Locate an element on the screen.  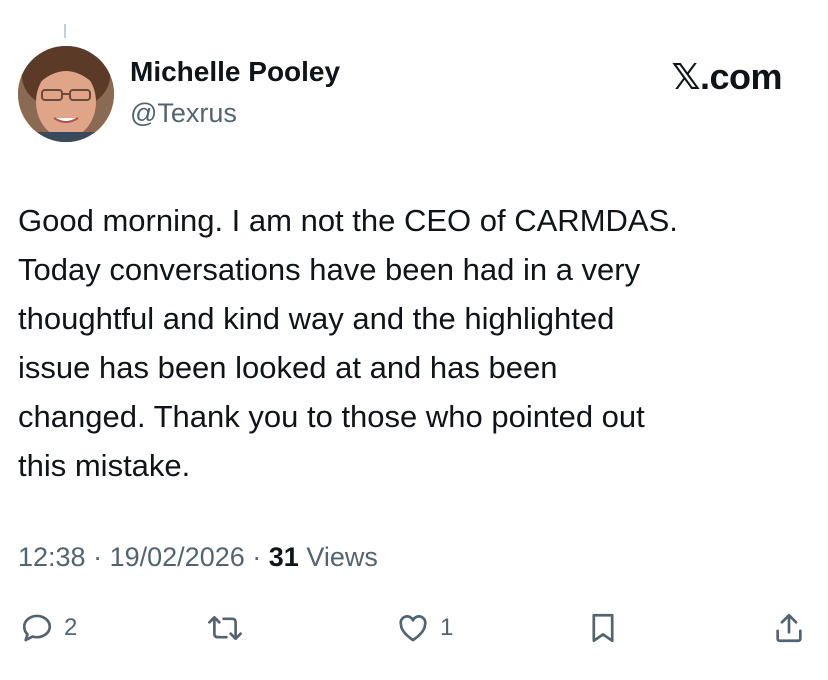
like-count: 1 is located at coordinates (447, 627).